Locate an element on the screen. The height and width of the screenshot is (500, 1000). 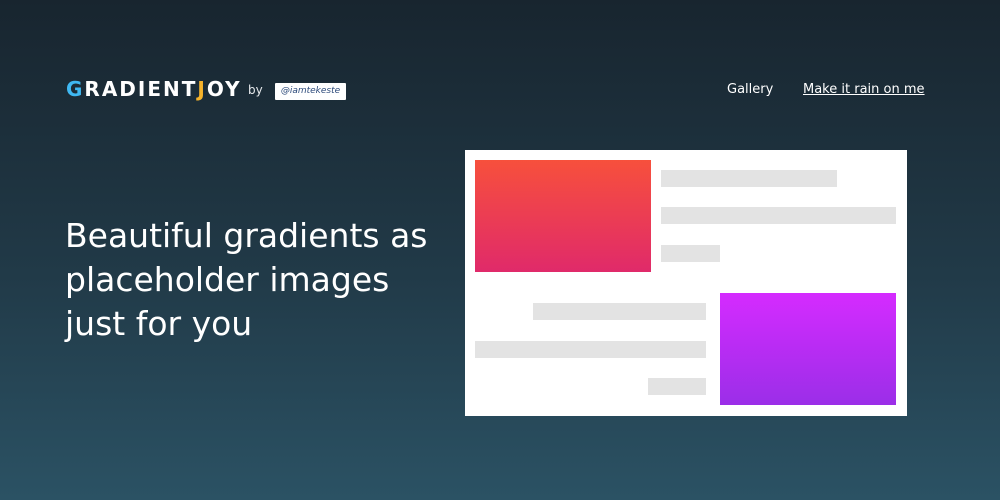
logo-letter-g: G is located at coordinates (75, 89).